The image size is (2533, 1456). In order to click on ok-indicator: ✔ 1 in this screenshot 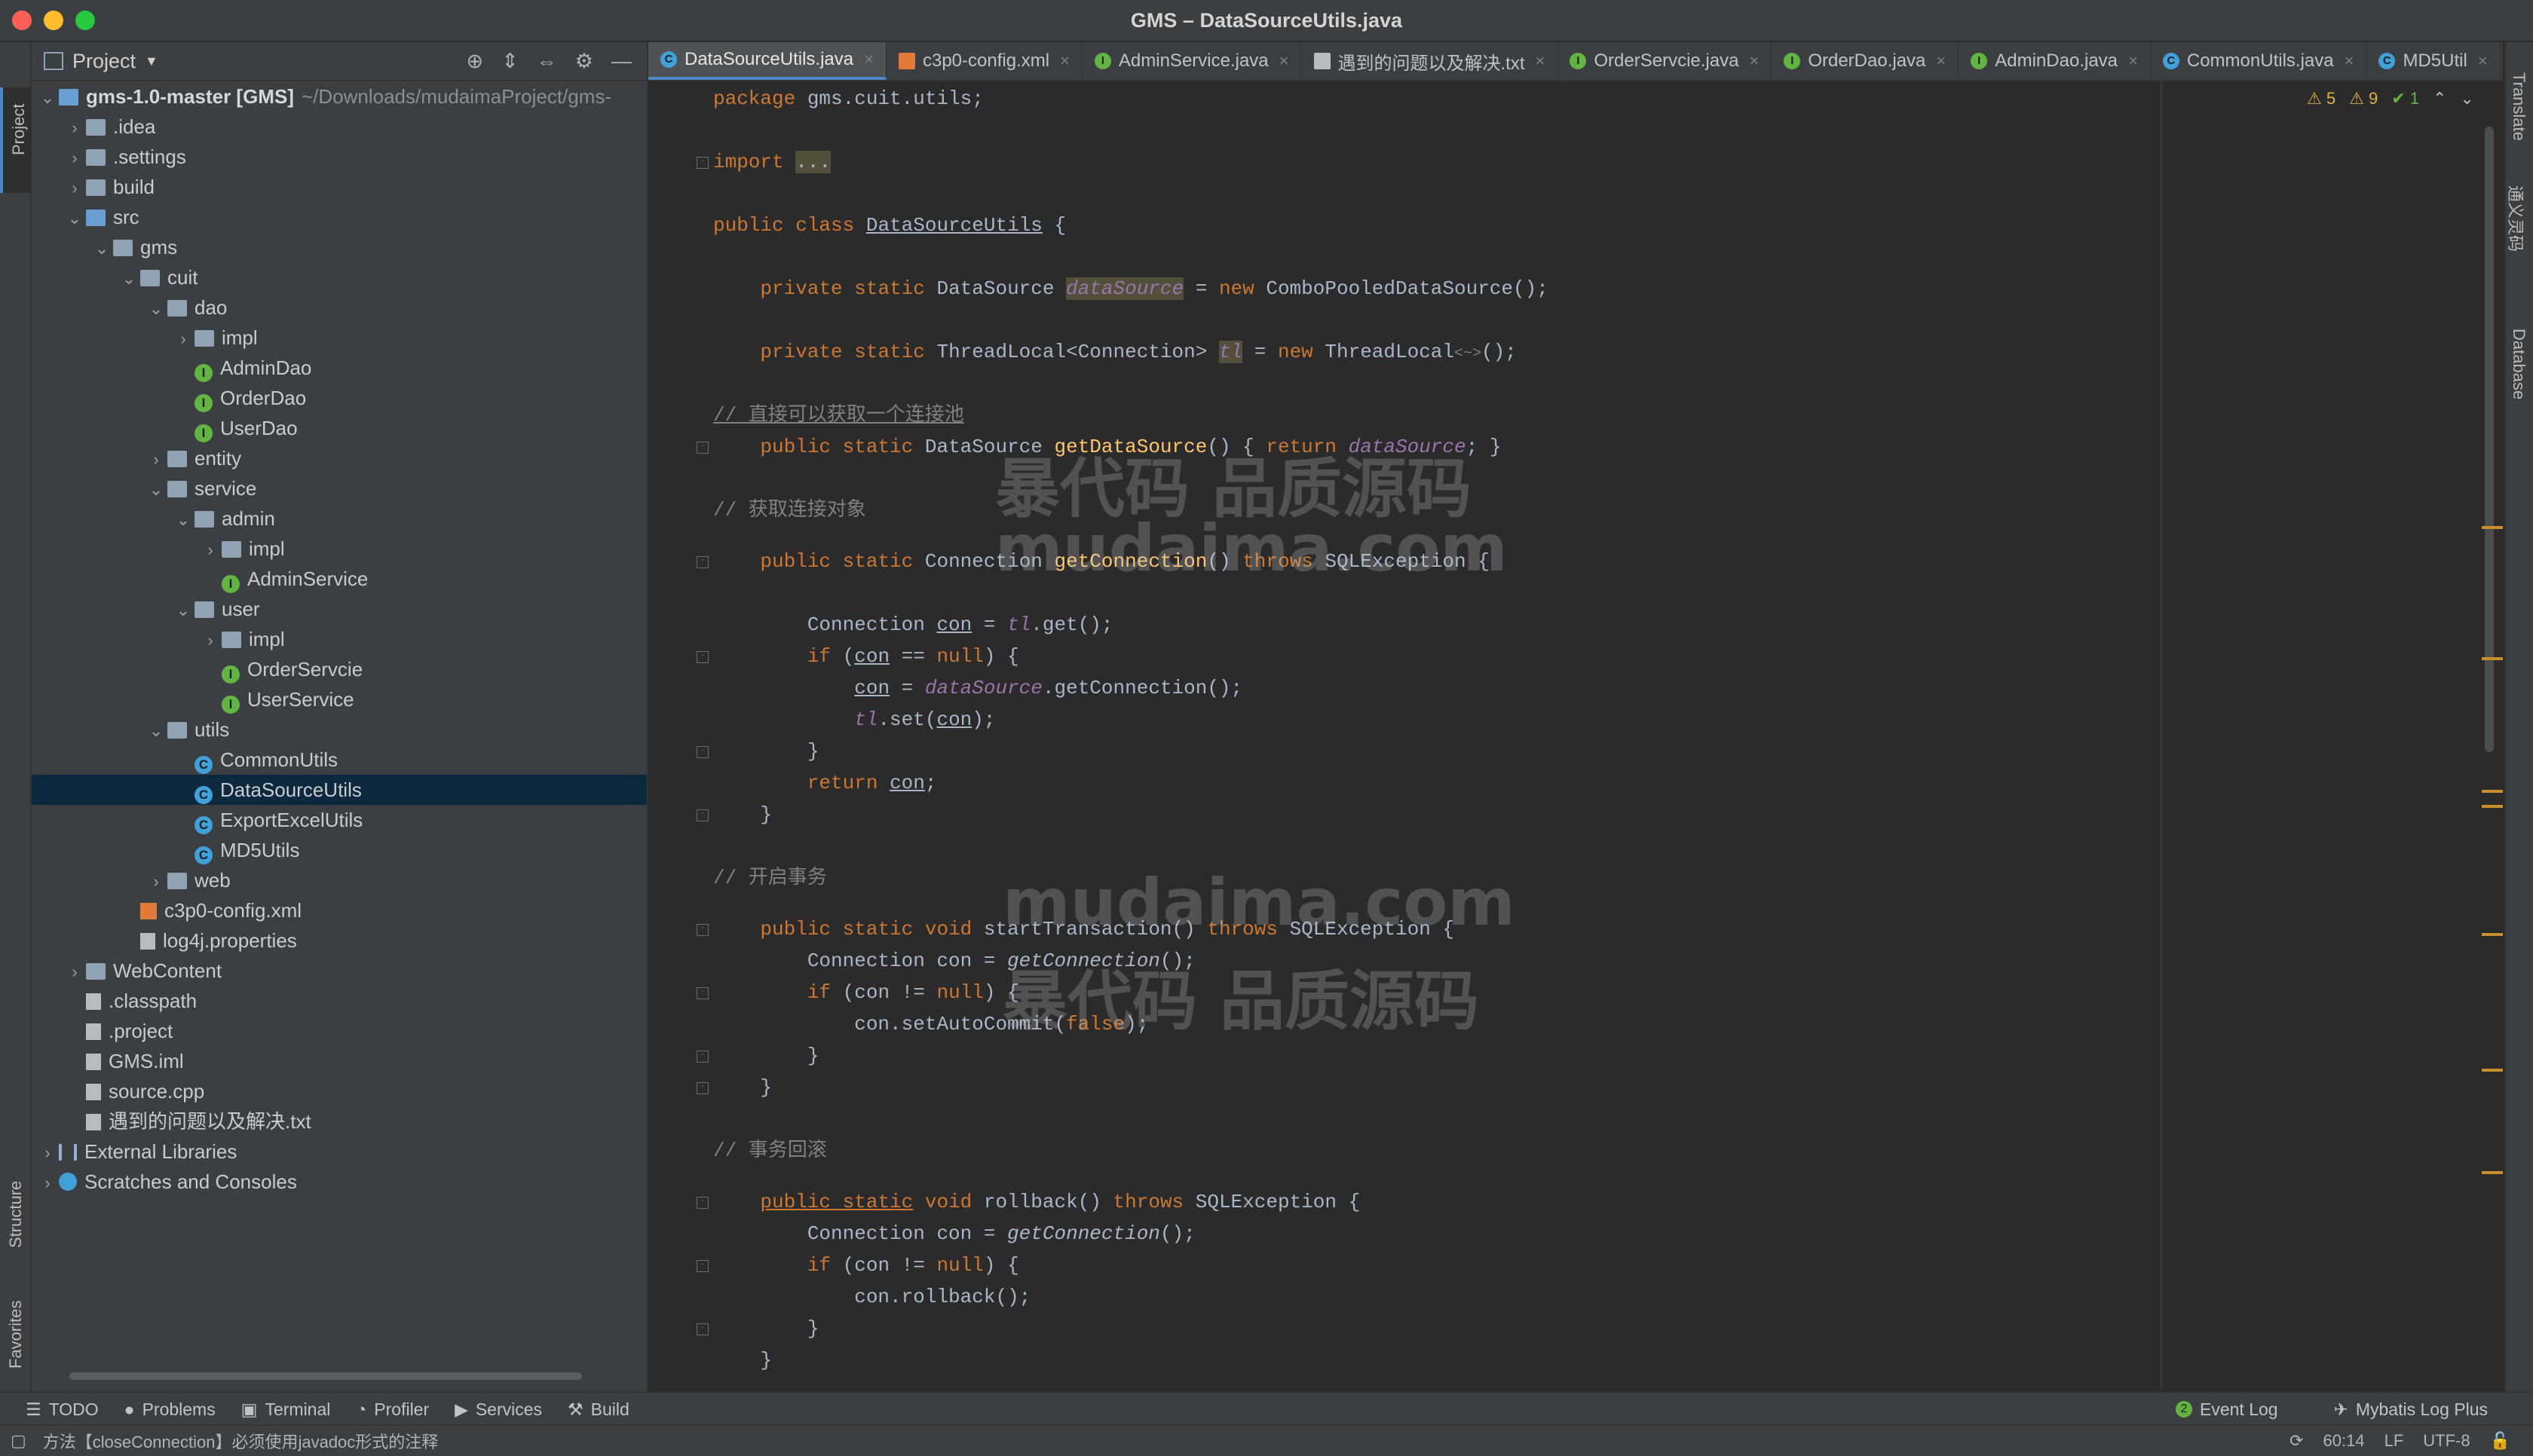, I will do `click(2405, 99)`.